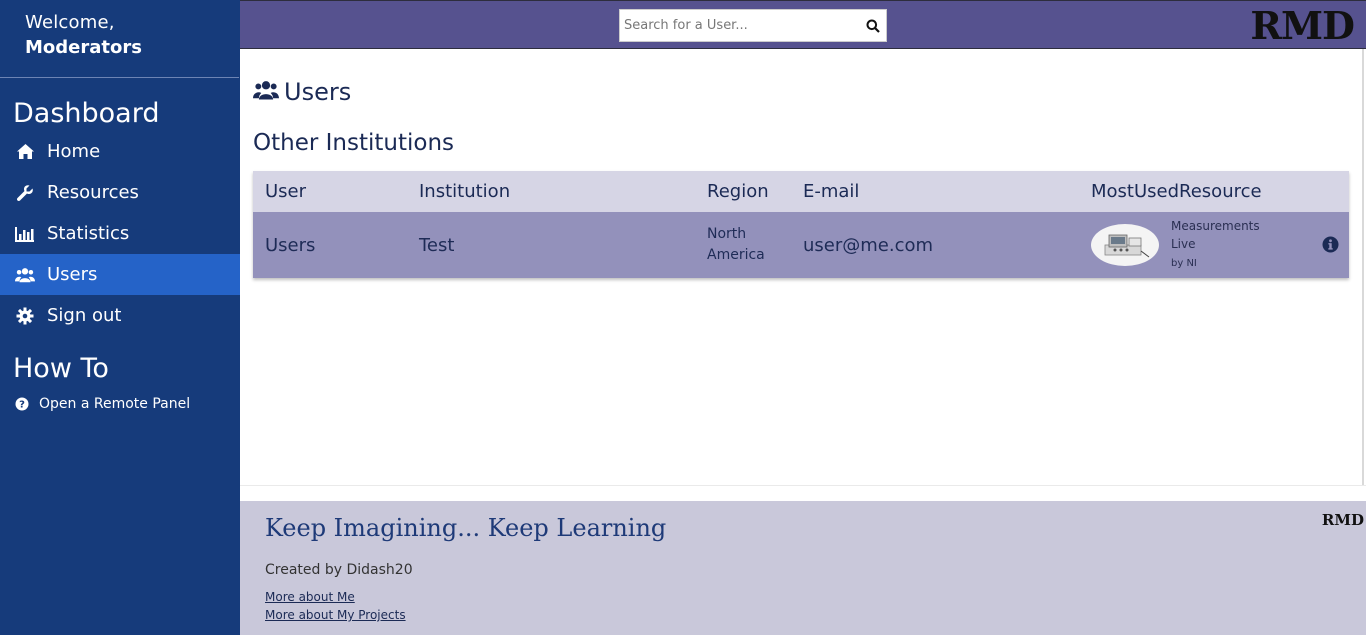  What do you see at coordinates (803, 493) in the screenshot?
I see `footer-separator` at bounding box center [803, 493].